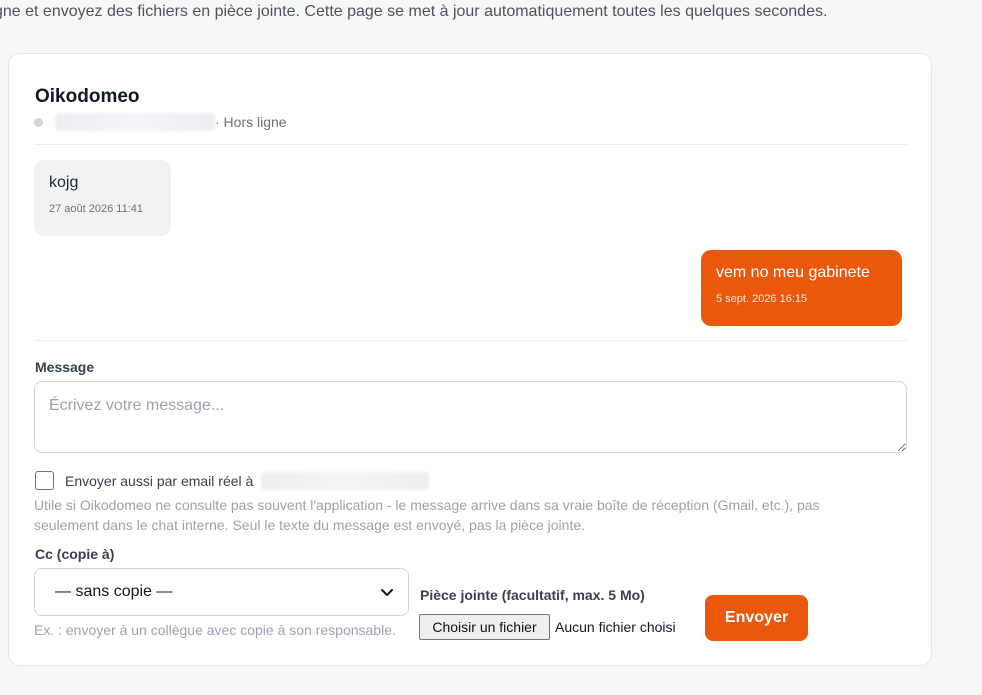 This screenshot has height=695, width=982. I want to click on contact-name: Oikodomeo, so click(87, 96).